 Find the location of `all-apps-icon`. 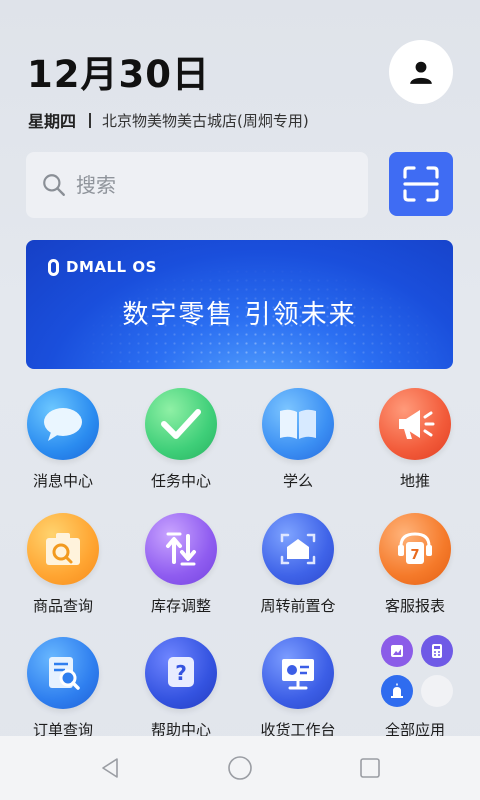

all-apps-icon is located at coordinates (416, 672).